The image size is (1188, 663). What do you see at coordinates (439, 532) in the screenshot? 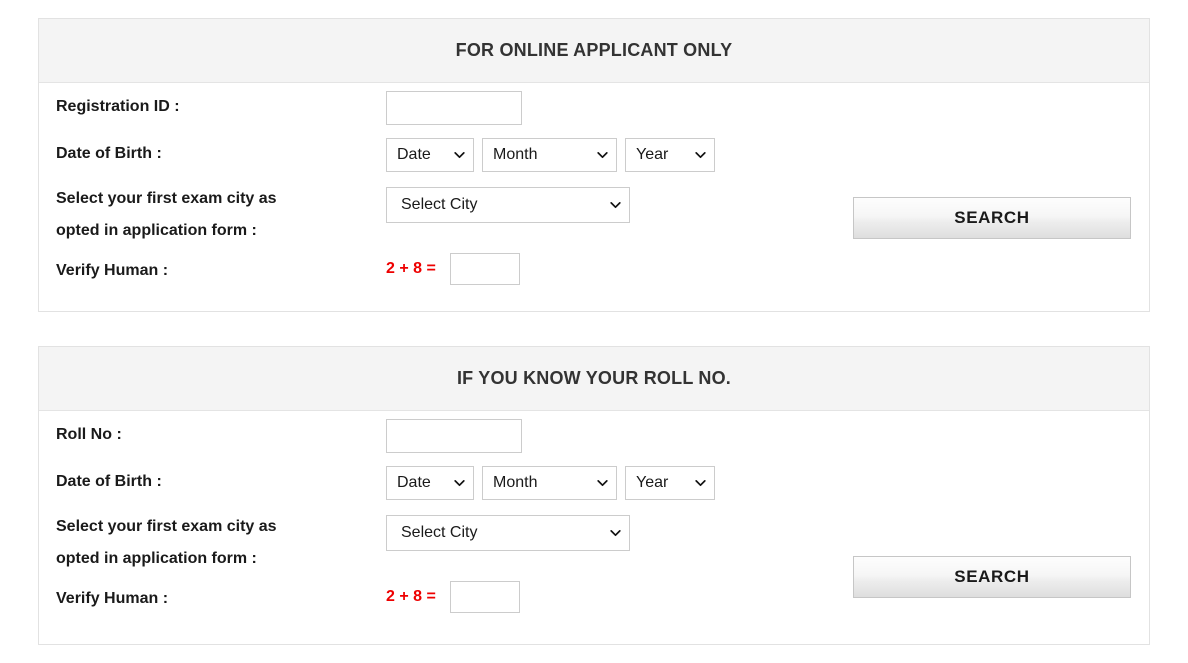
I see `exam-city-value-rollno: Select City` at bounding box center [439, 532].